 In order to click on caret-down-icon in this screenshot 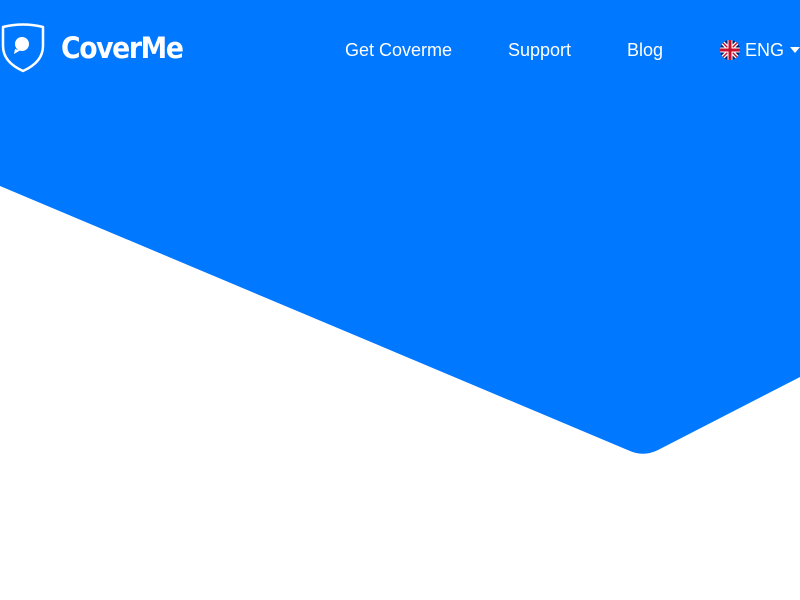, I will do `click(795, 50)`.